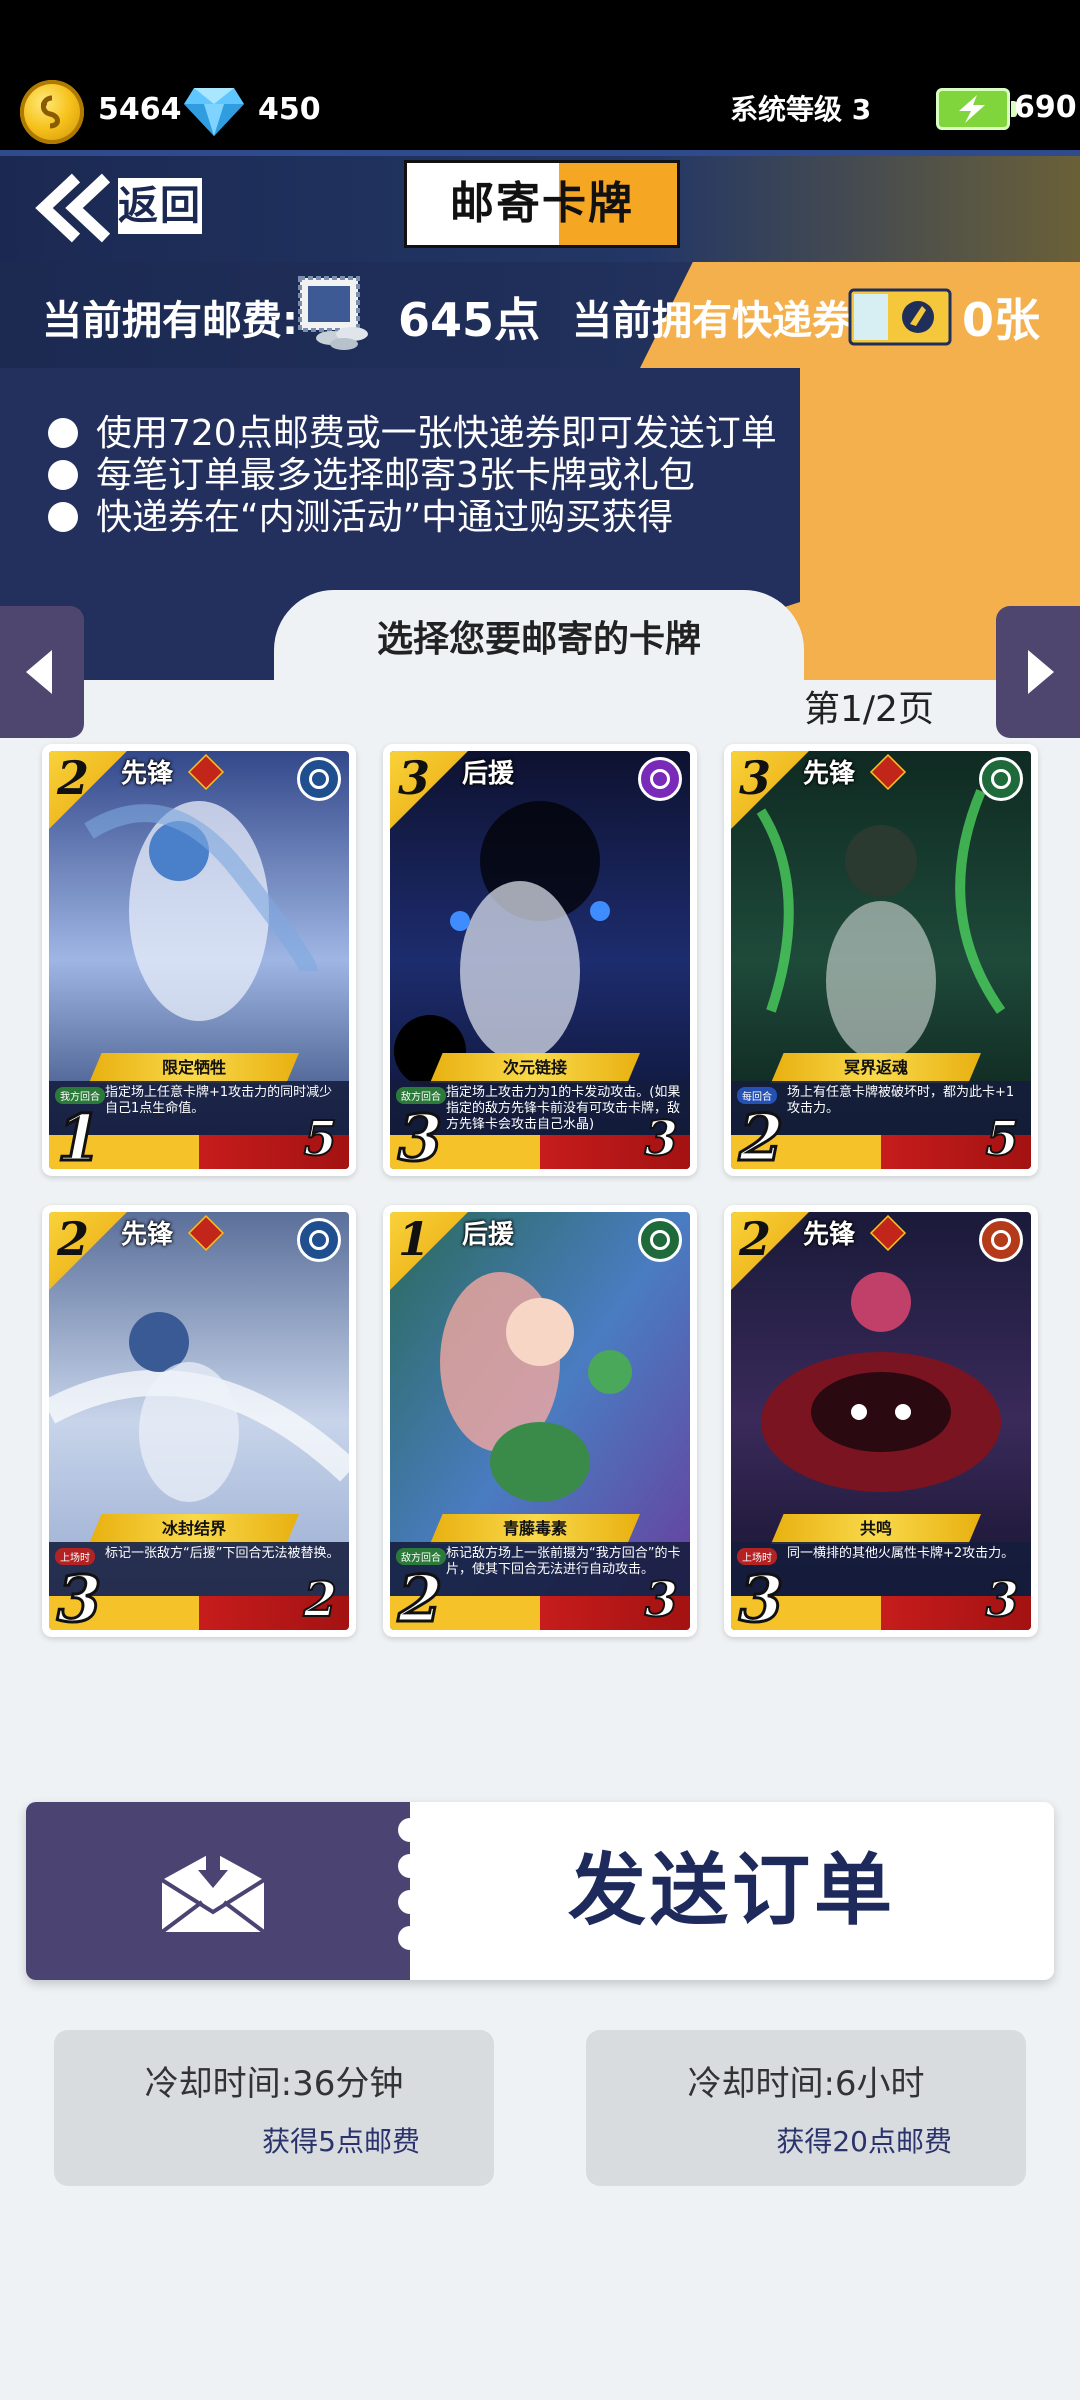  What do you see at coordinates (540, 75) in the screenshot?
I see `status-bar` at bounding box center [540, 75].